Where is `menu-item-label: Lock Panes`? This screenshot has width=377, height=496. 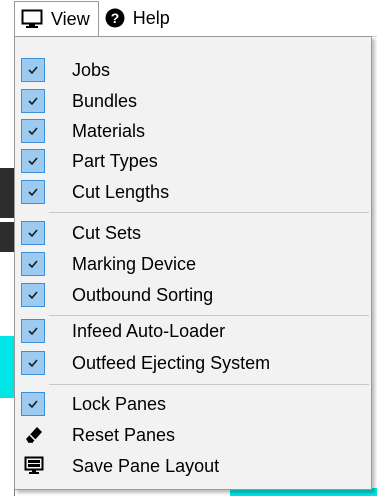
menu-item-label: Lock Panes is located at coordinates (119, 403).